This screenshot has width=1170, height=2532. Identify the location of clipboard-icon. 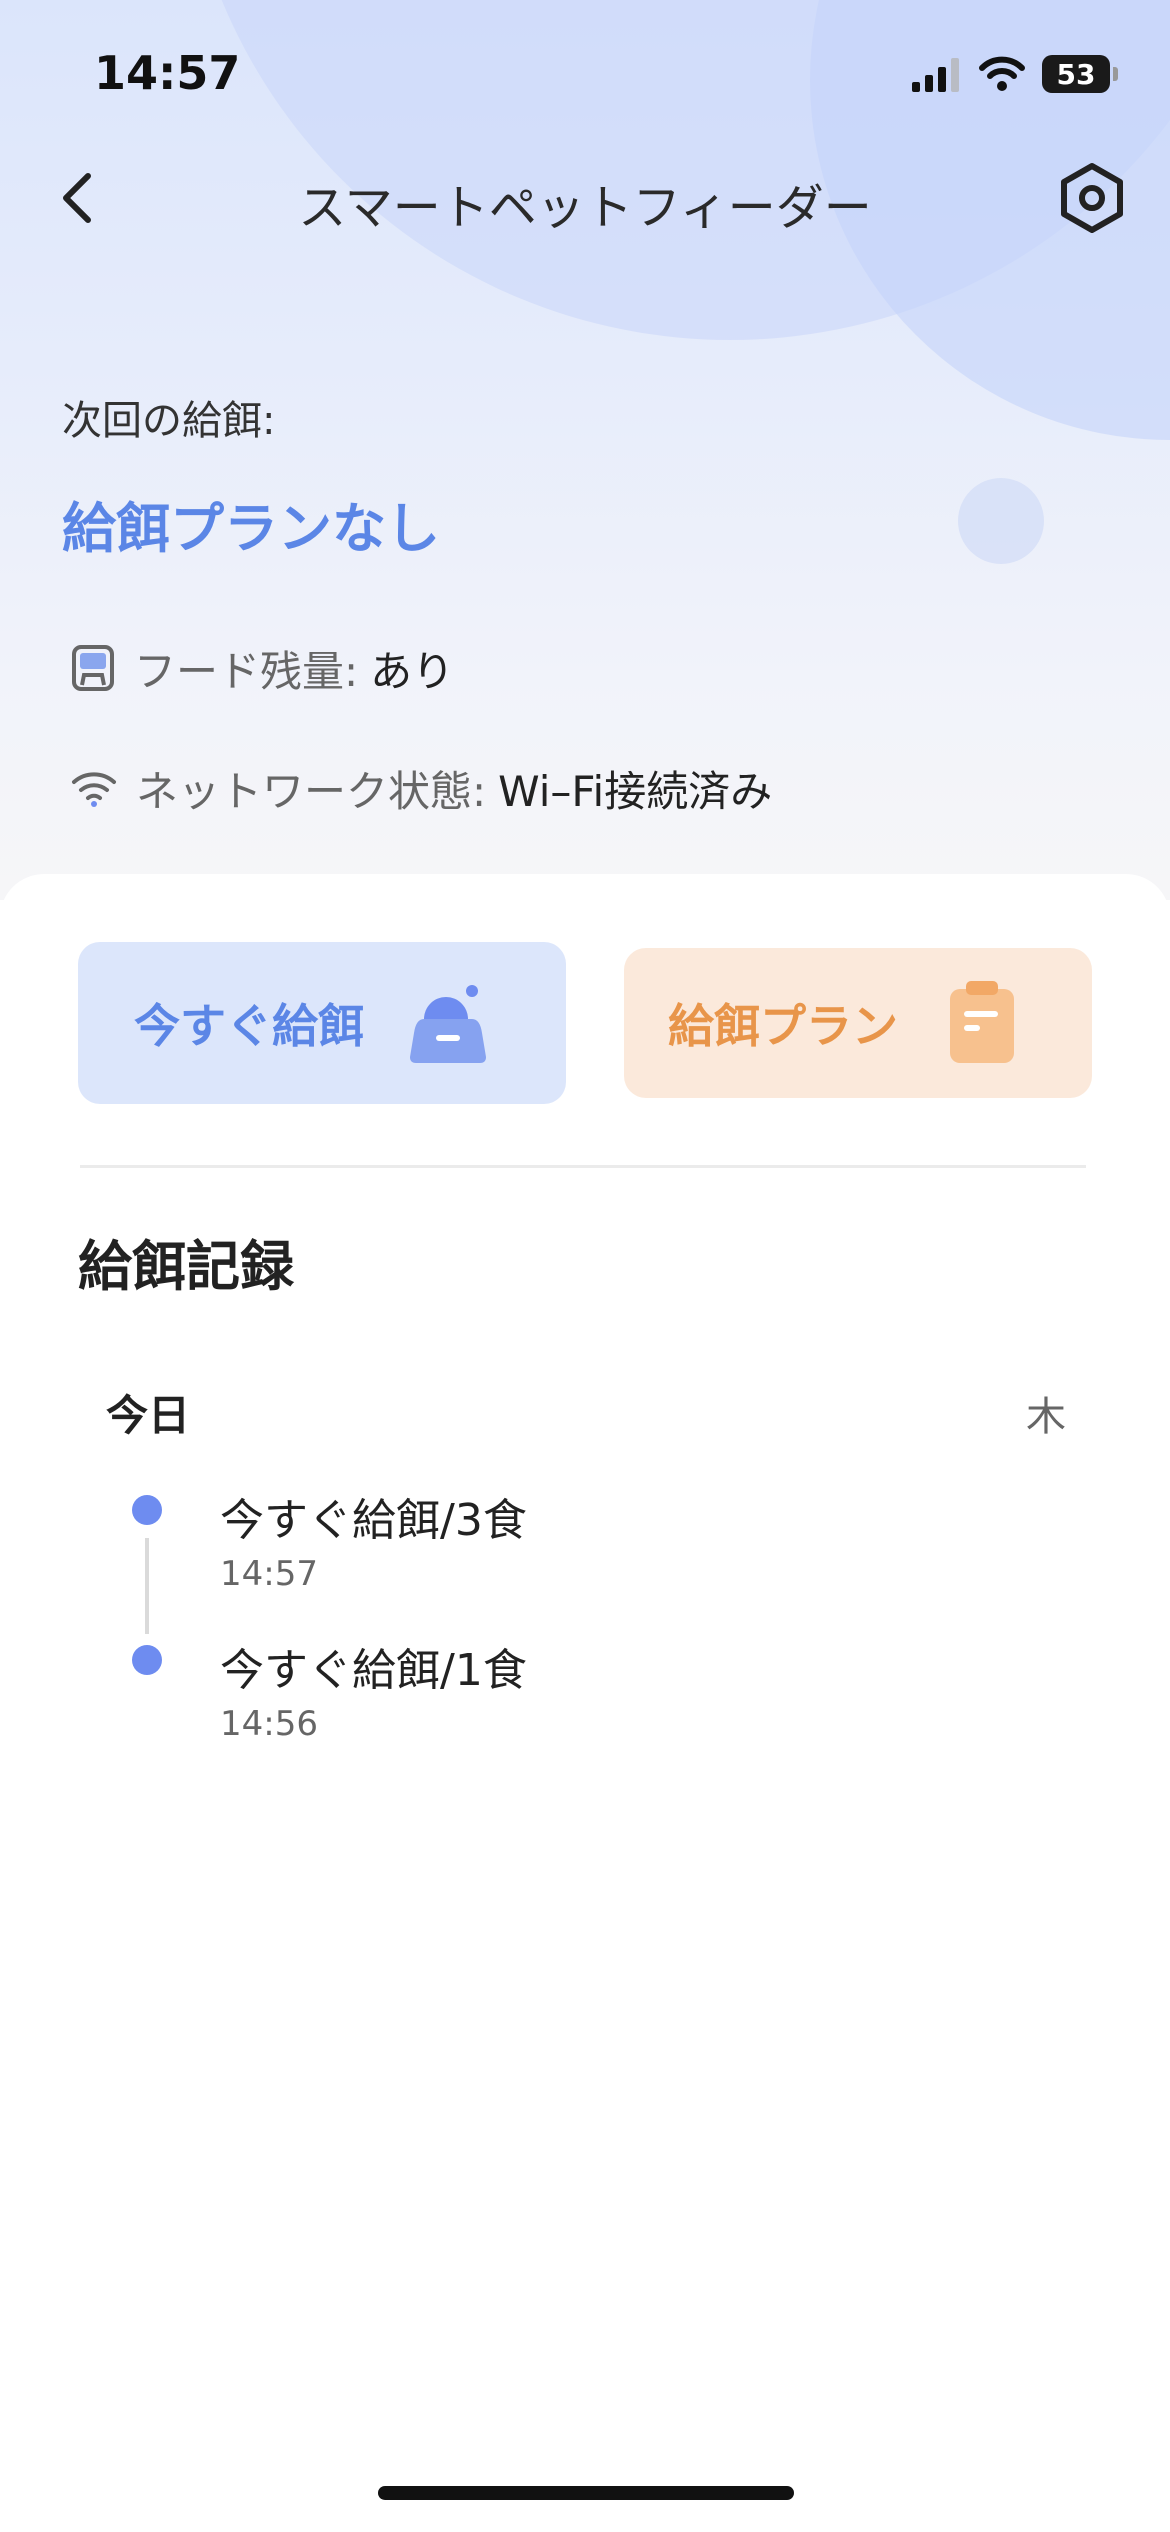
(982, 1022).